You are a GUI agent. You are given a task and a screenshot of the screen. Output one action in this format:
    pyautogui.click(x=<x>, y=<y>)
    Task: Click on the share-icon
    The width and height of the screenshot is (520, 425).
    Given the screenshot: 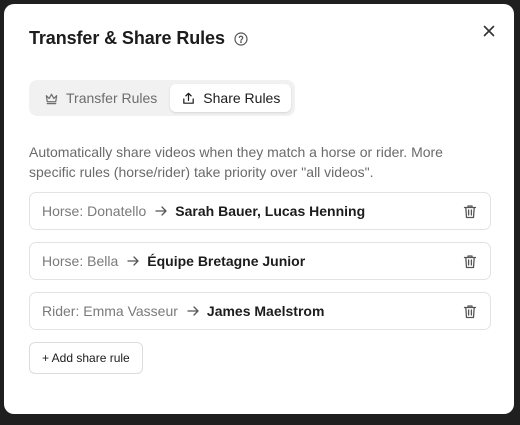 What is the action you would take?
    pyautogui.click(x=188, y=98)
    